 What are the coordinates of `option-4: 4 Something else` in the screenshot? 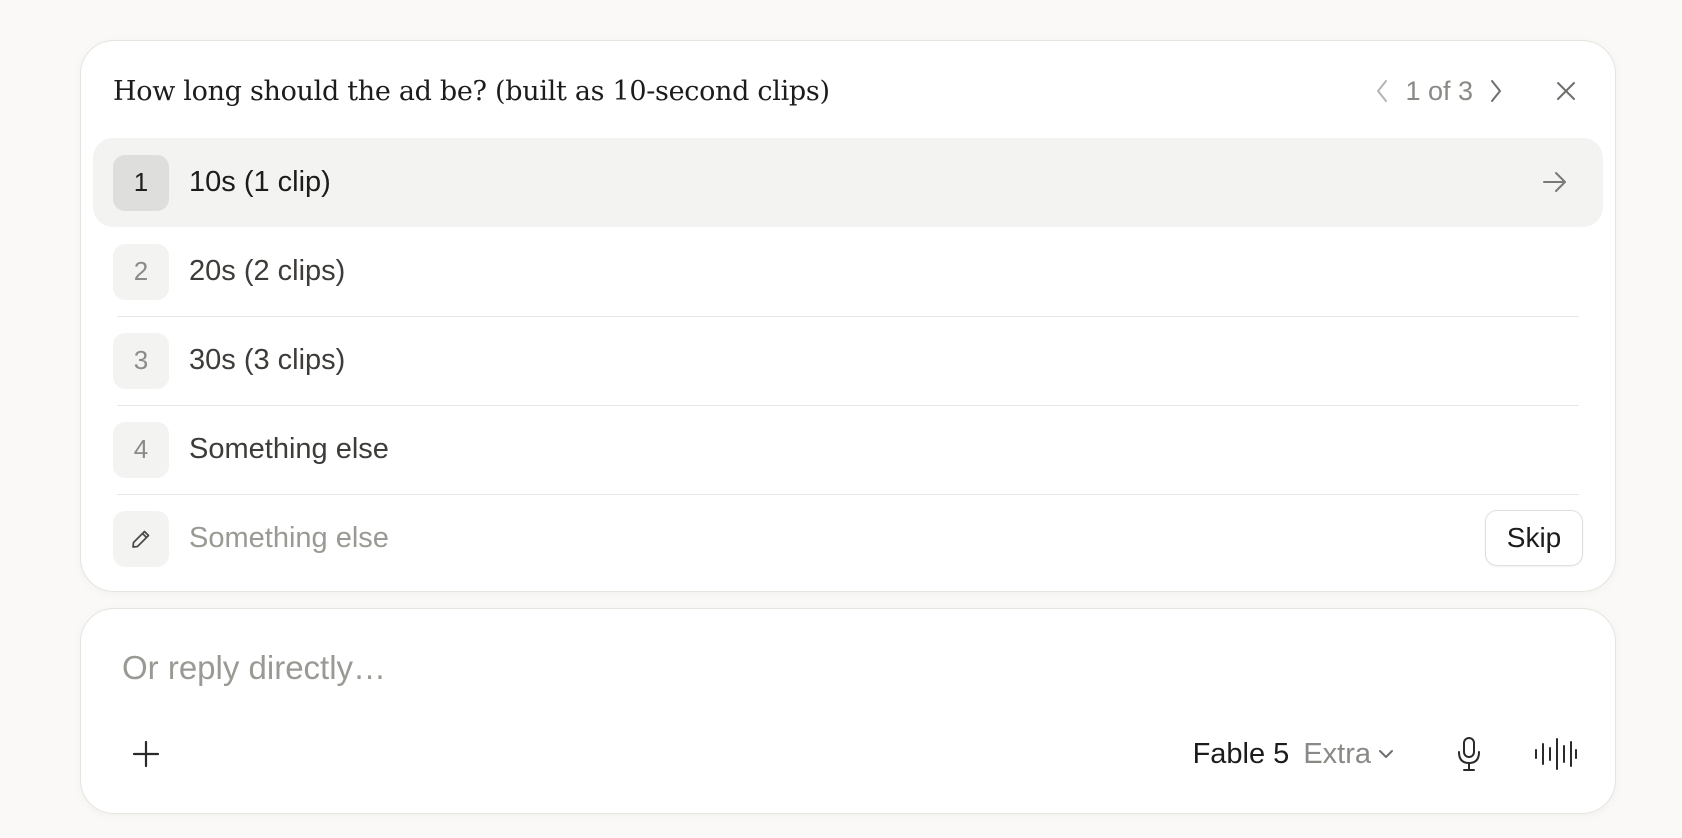 It's located at (848, 450).